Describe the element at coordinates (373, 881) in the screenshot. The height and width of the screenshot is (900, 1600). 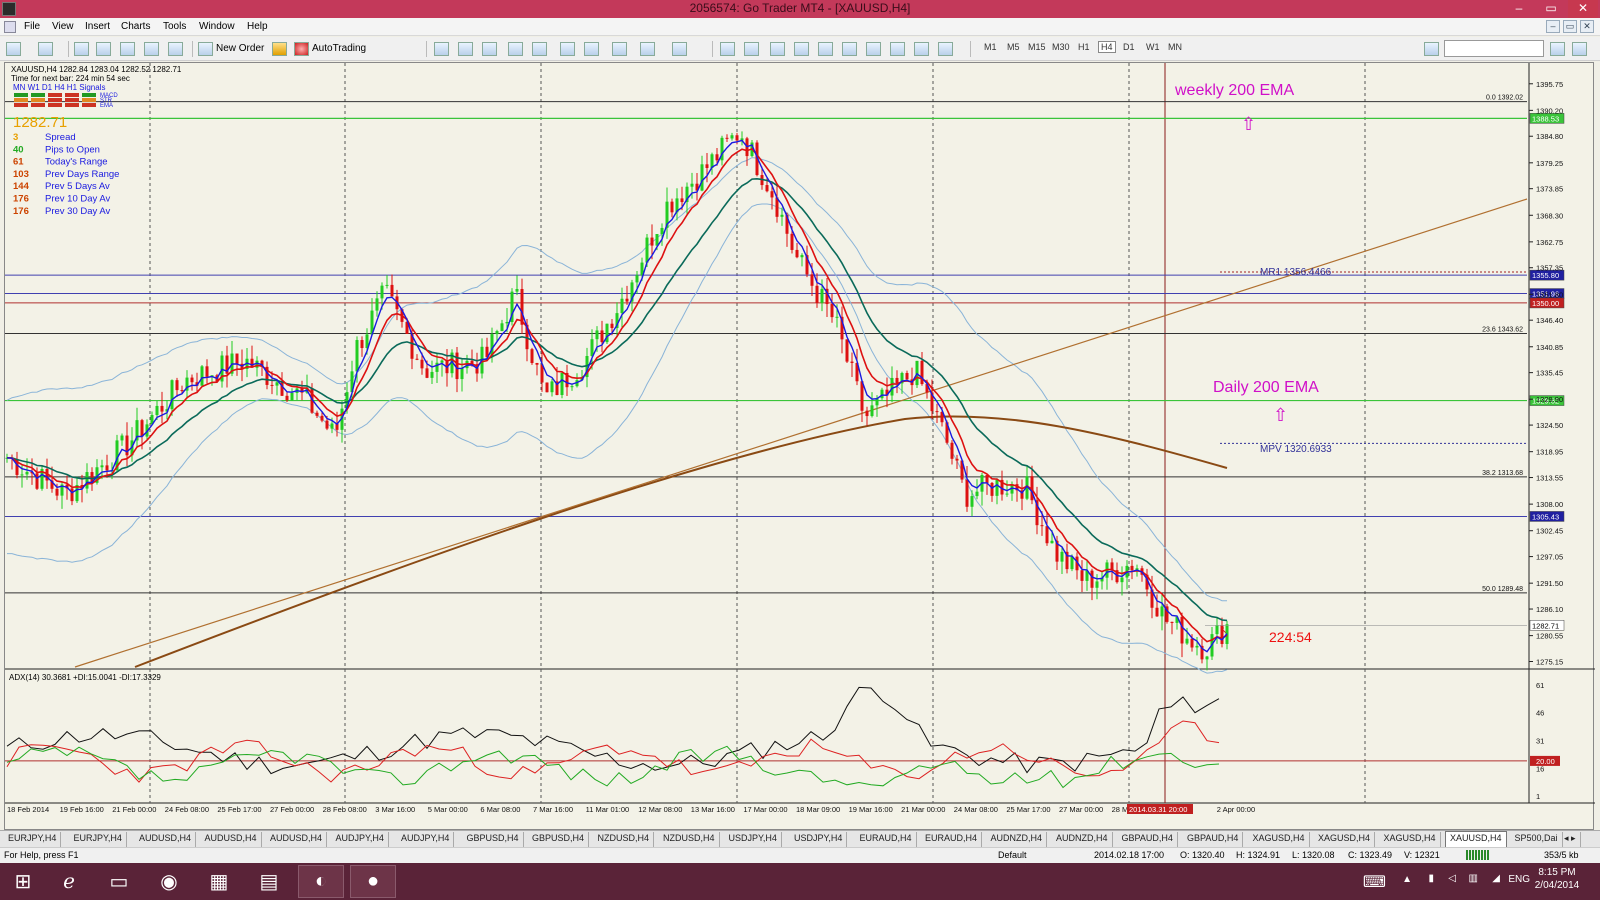
I see `snip-taskbar-icon: ●` at that location.